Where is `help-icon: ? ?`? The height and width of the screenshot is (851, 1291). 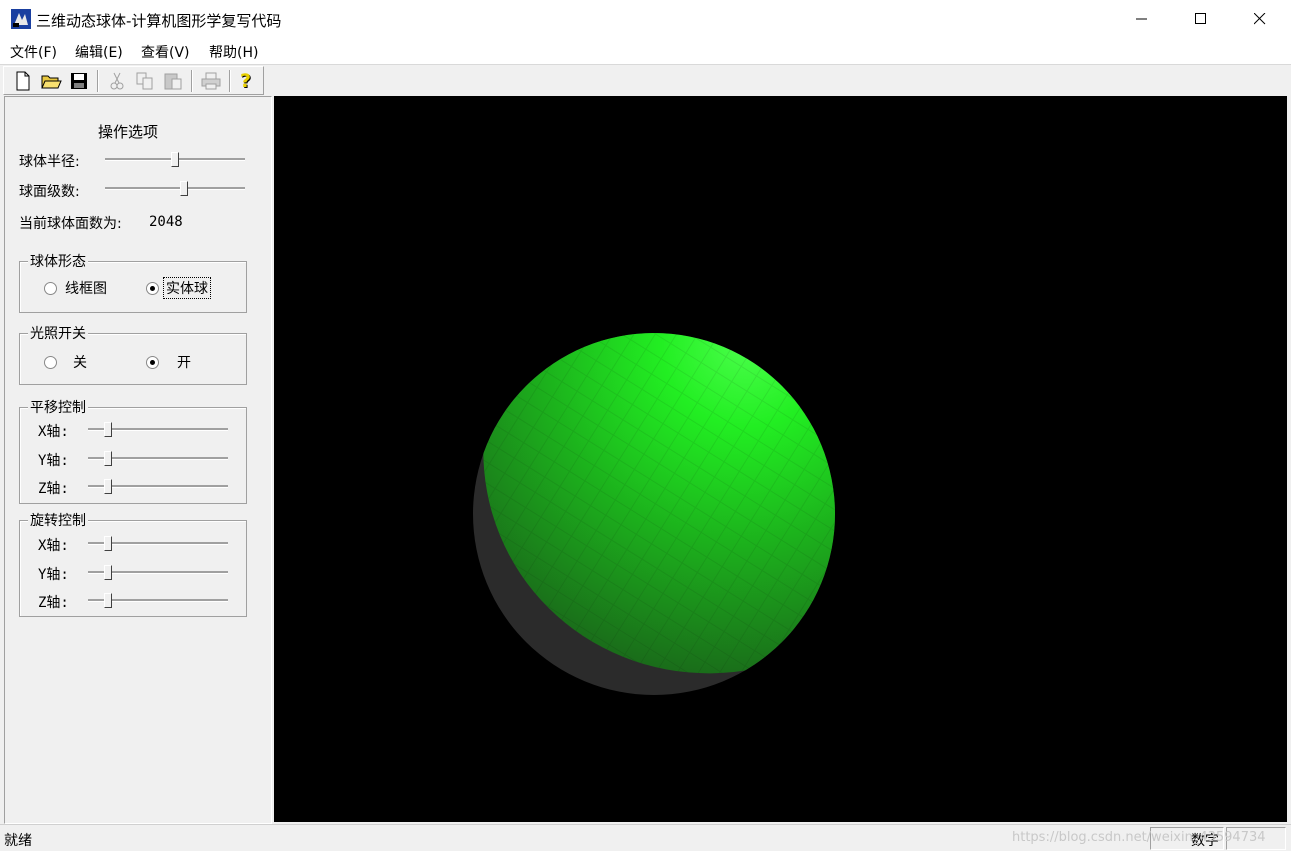
help-icon: ? ? is located at coordinates (246, 81).